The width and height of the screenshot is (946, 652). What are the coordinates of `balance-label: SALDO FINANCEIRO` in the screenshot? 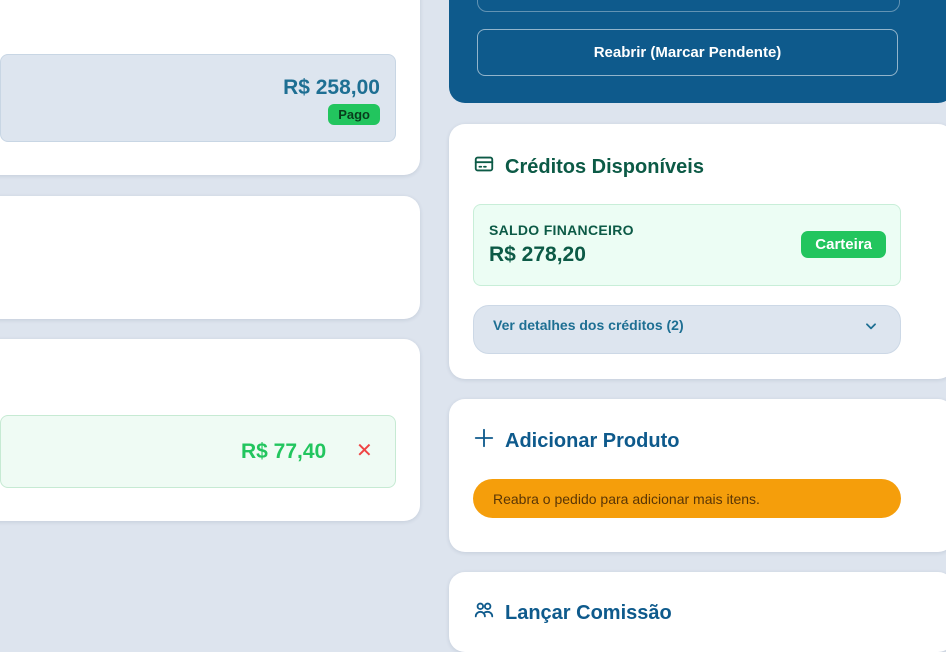 It's located at (561, 230).